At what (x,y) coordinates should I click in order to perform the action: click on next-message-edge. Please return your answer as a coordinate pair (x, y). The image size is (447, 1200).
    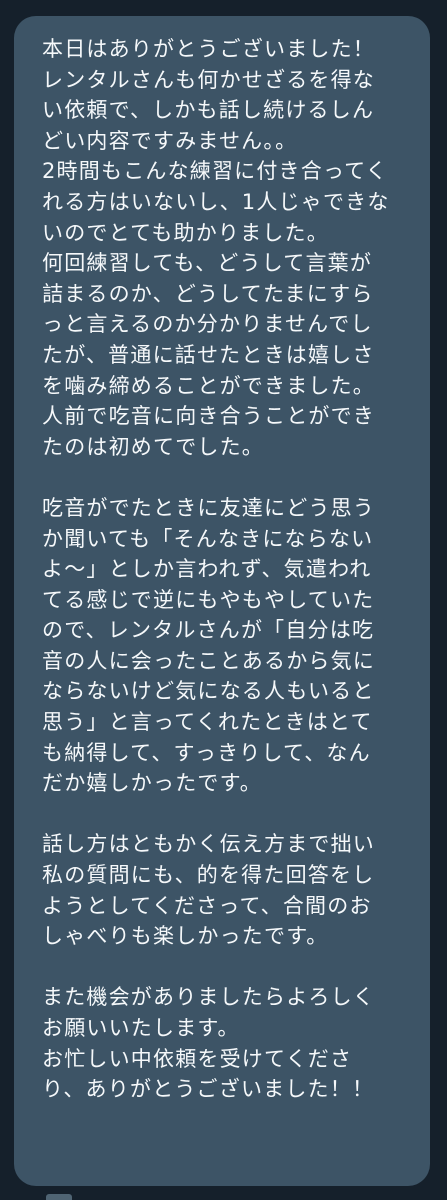
    Looking at the image, I should click on (54, 1195).